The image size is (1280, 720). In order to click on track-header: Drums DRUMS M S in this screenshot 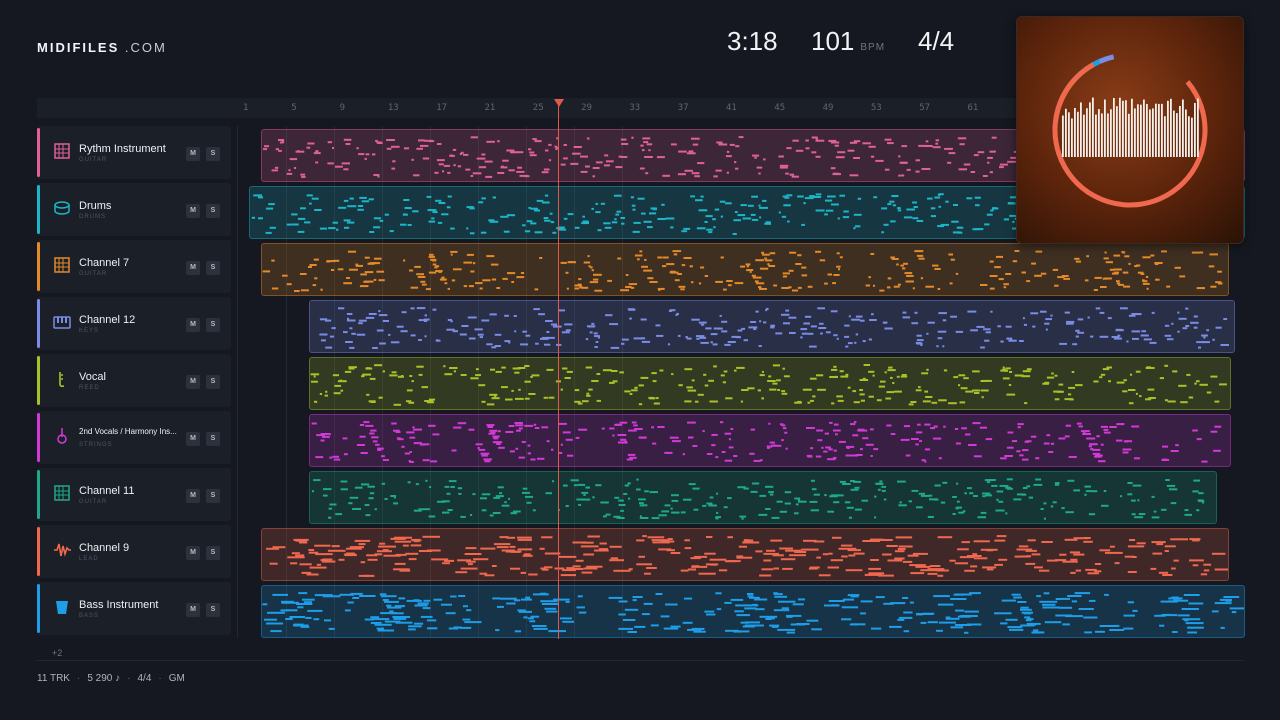, I will do `click(134, 209)`.